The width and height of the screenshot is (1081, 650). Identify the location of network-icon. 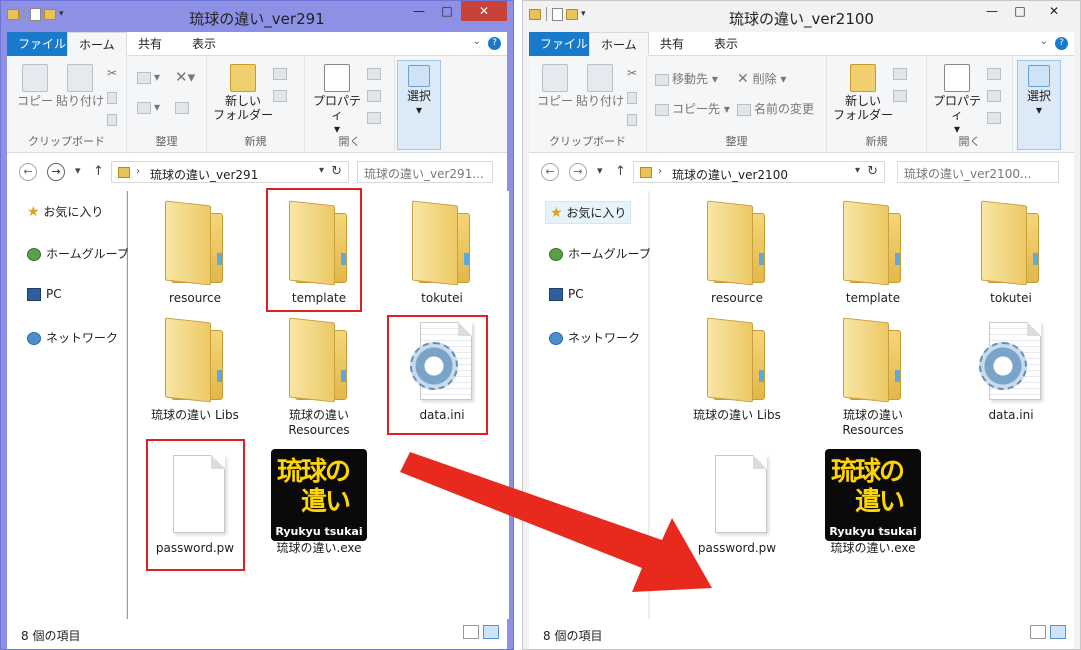
(34, 338).